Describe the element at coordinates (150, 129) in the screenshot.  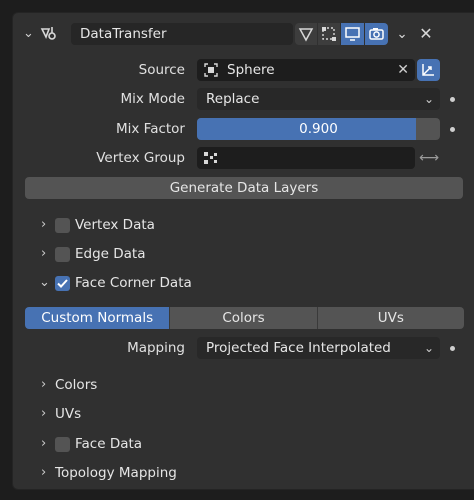
I see `mix-factor-label: Mix Factor` at that location.